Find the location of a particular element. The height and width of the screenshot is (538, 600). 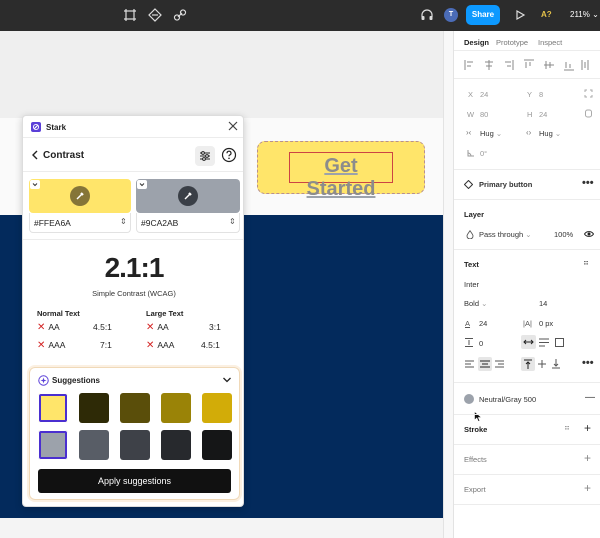

blend-mode-select: Pass through ⌄ is located at coordinates (505, 234).